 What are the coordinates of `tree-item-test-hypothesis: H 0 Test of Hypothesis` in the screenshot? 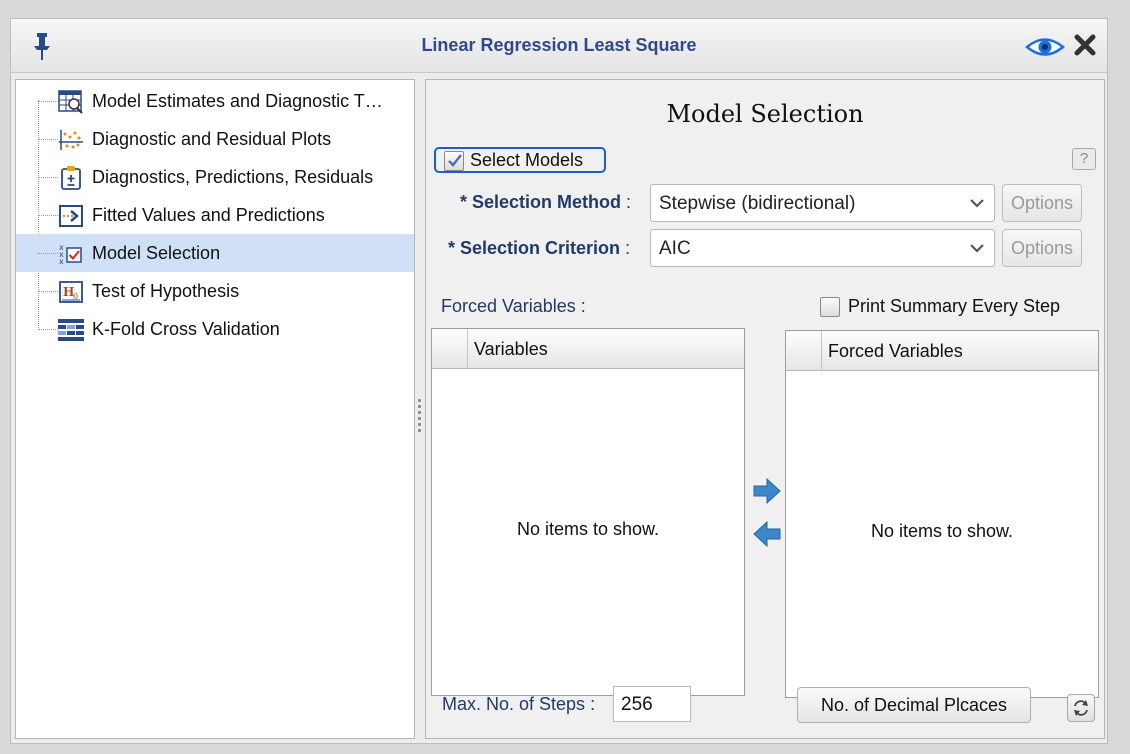 It's located at (215, 291).